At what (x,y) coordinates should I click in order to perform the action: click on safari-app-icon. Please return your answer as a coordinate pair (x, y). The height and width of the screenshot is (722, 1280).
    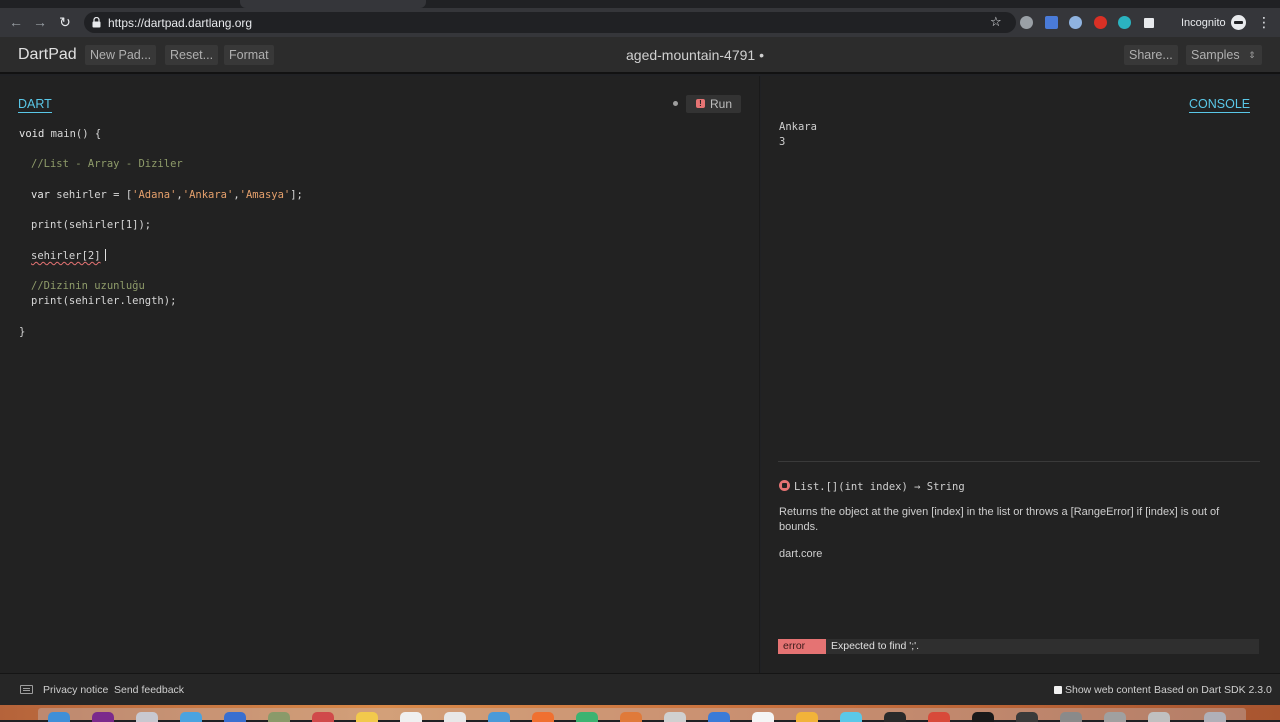
    Looking at the image, I should click on (191, 717).